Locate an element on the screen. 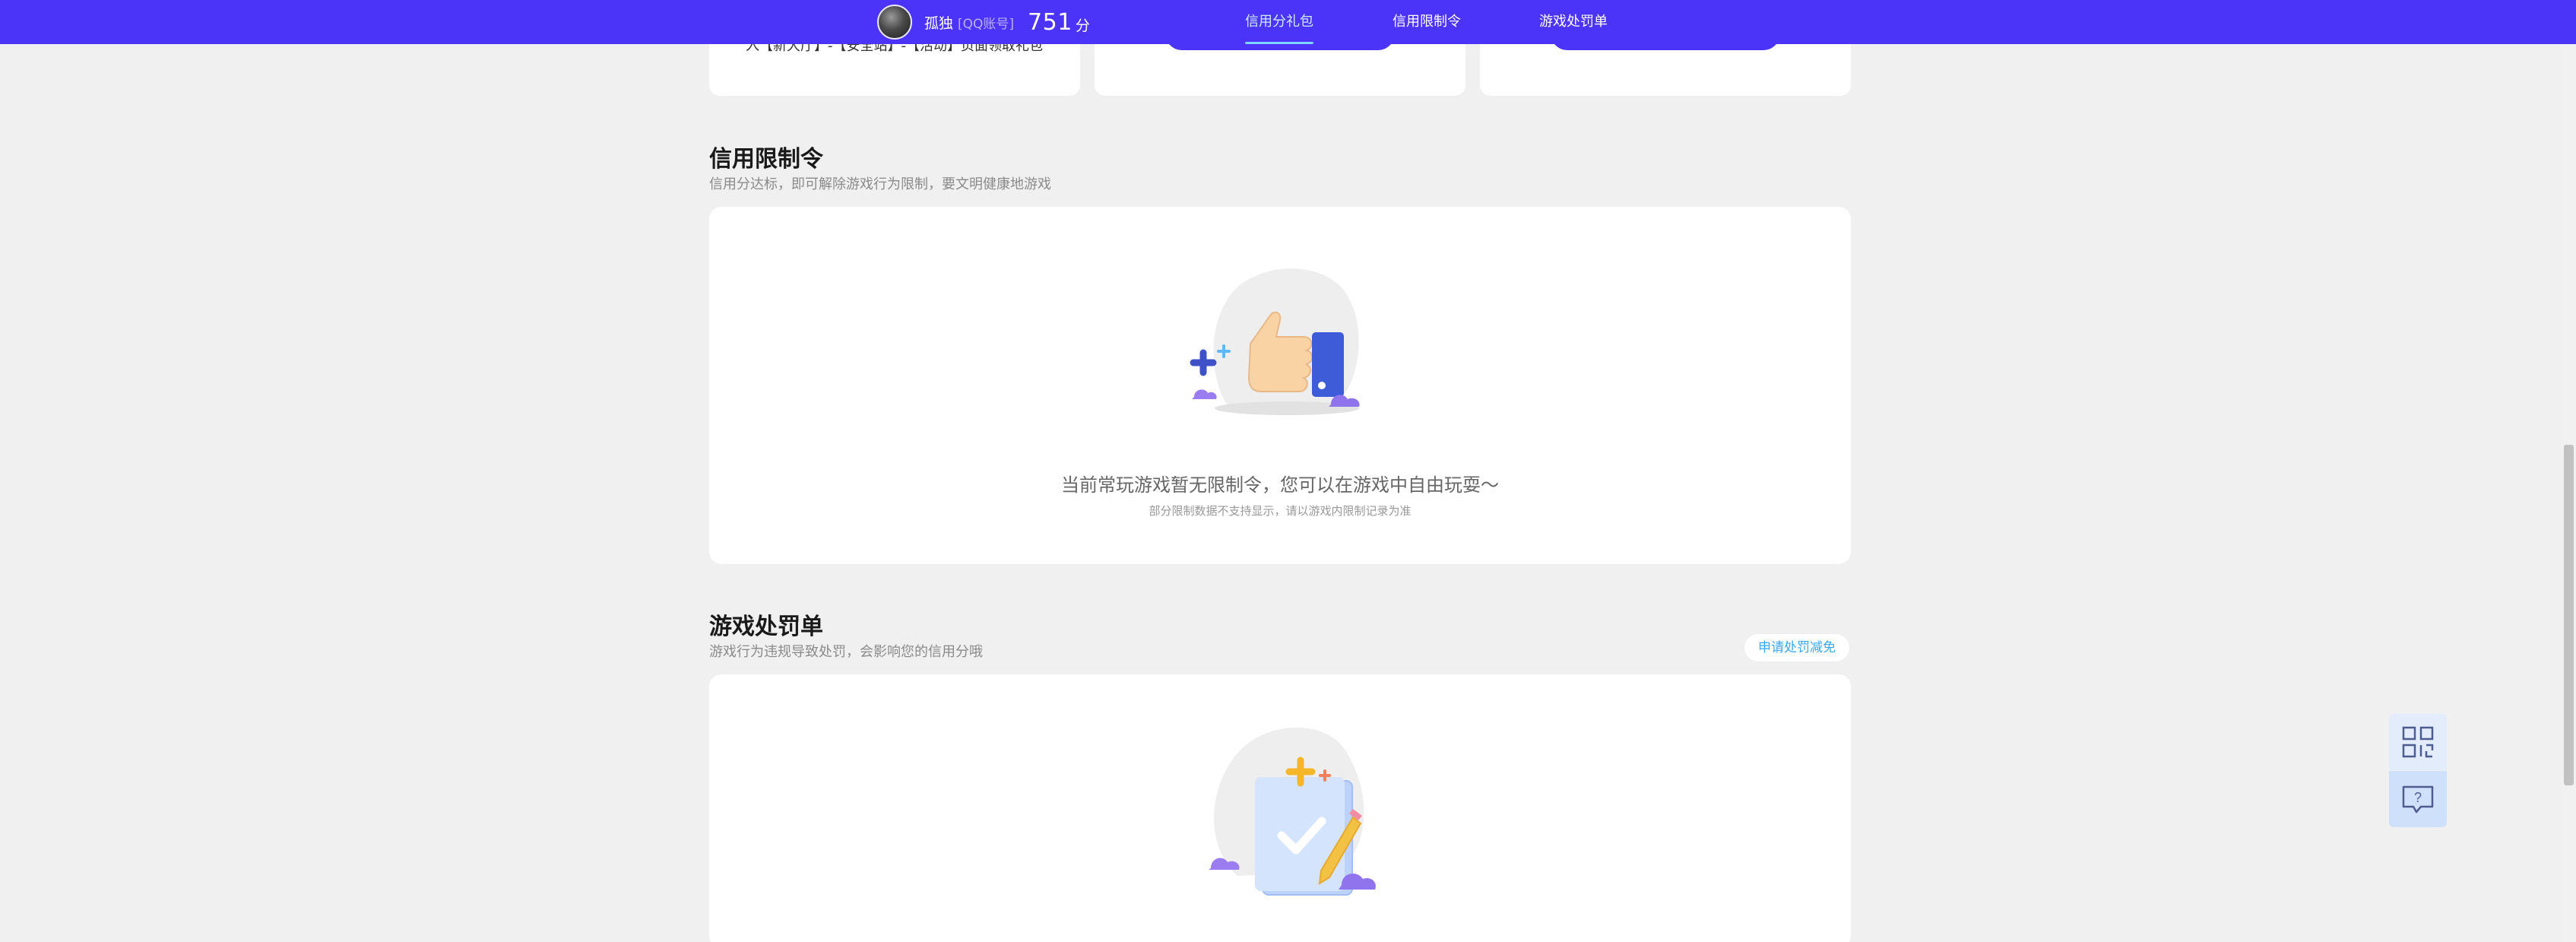 This screenshot has width=2576, height=942. restriction-section-desc: 信用分达标，即可解除游戏行为限制，要文明健康地游戏 is located at coordinates (880, 184).